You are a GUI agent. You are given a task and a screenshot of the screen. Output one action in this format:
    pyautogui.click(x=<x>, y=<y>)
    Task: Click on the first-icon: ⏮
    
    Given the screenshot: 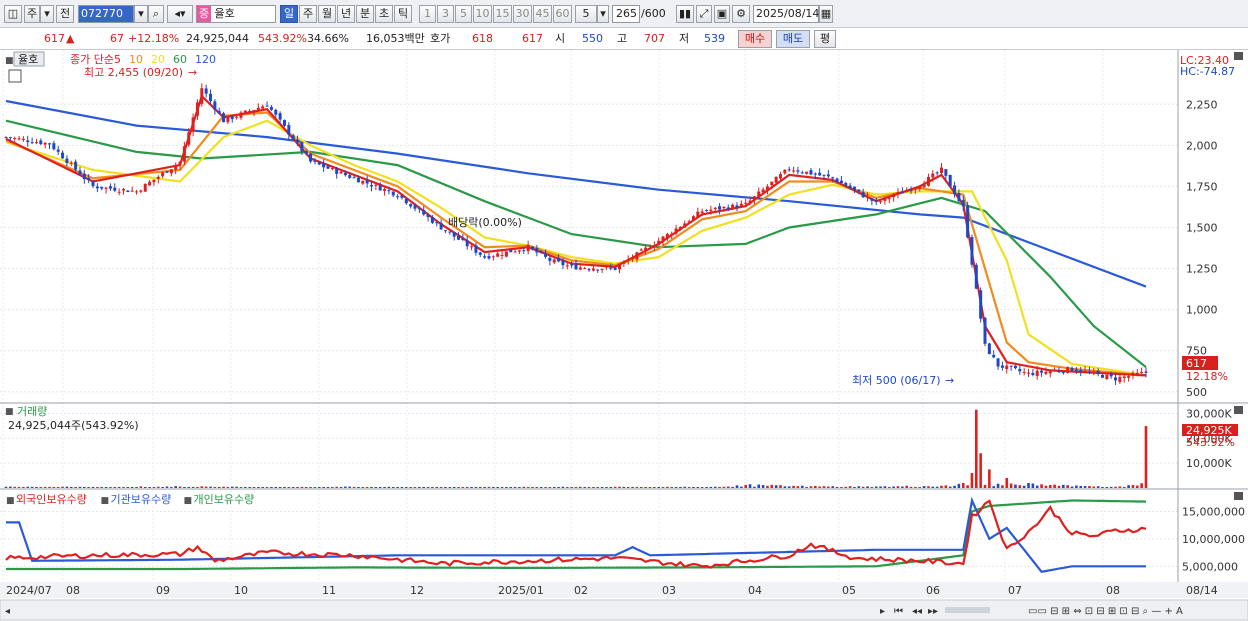 What is the action you would take?
    pyautogui.click(x=898, y=611)
    